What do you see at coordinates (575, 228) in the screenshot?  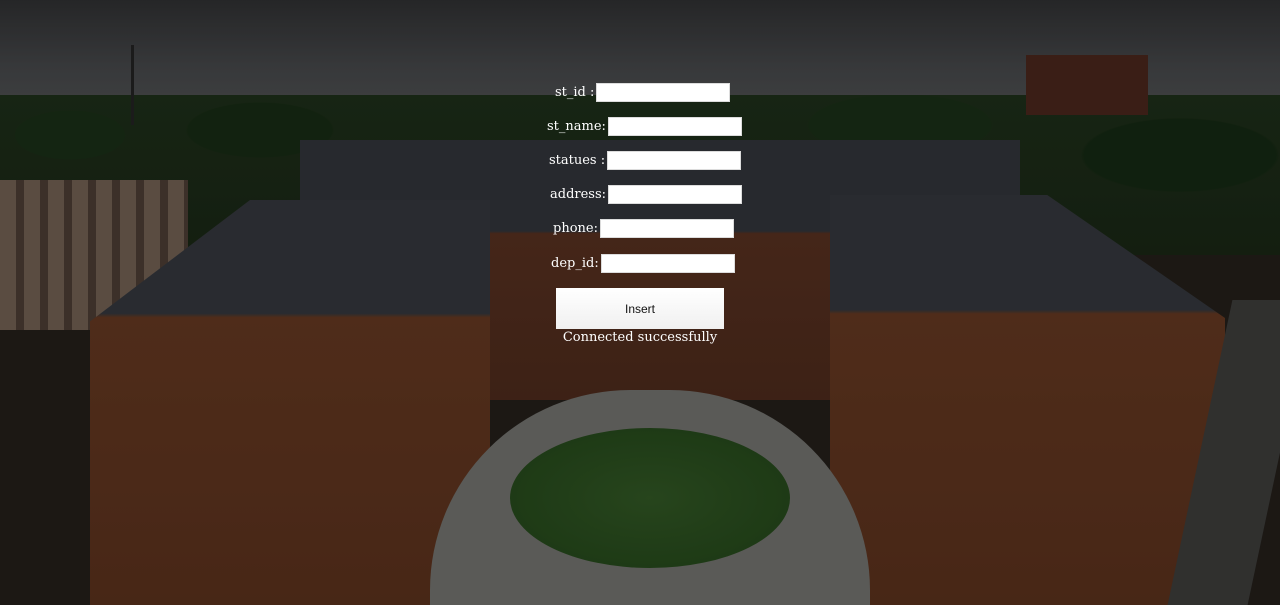 I see `phone-label: phone:` at bounding box center [575, 228].